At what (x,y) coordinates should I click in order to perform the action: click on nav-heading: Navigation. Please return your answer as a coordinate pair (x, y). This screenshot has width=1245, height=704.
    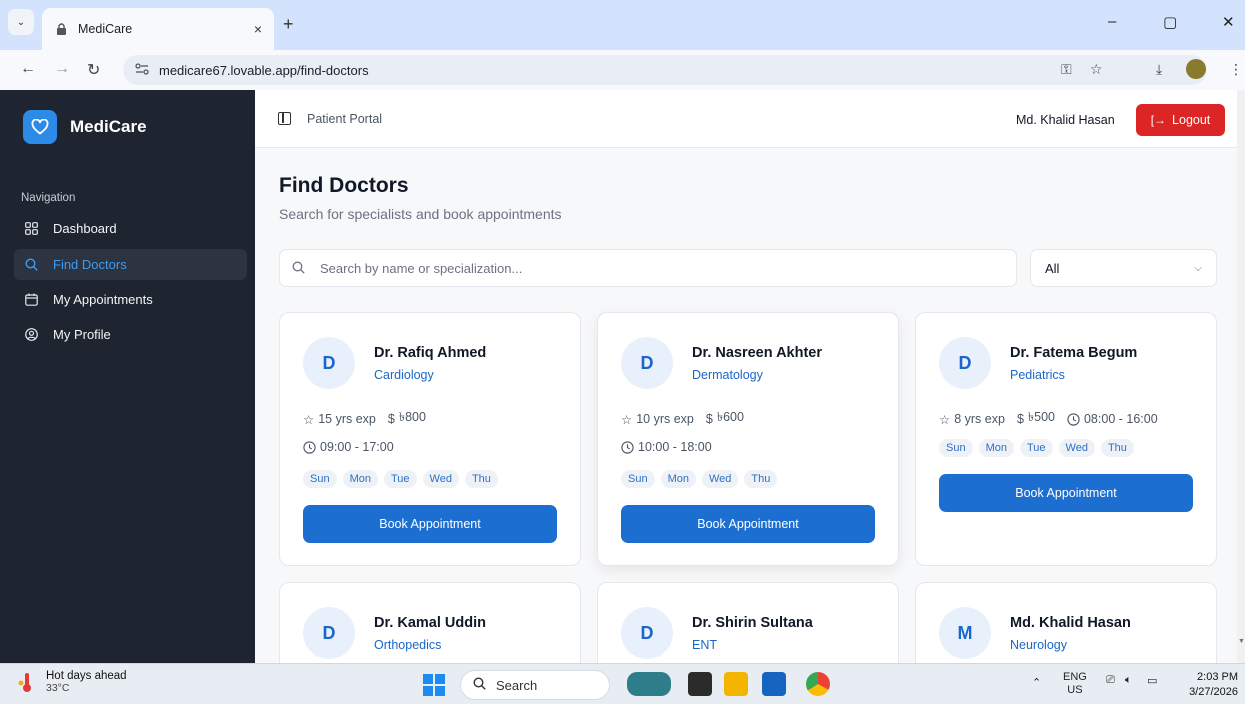
    Looking at the image, I should click on (48, 198).